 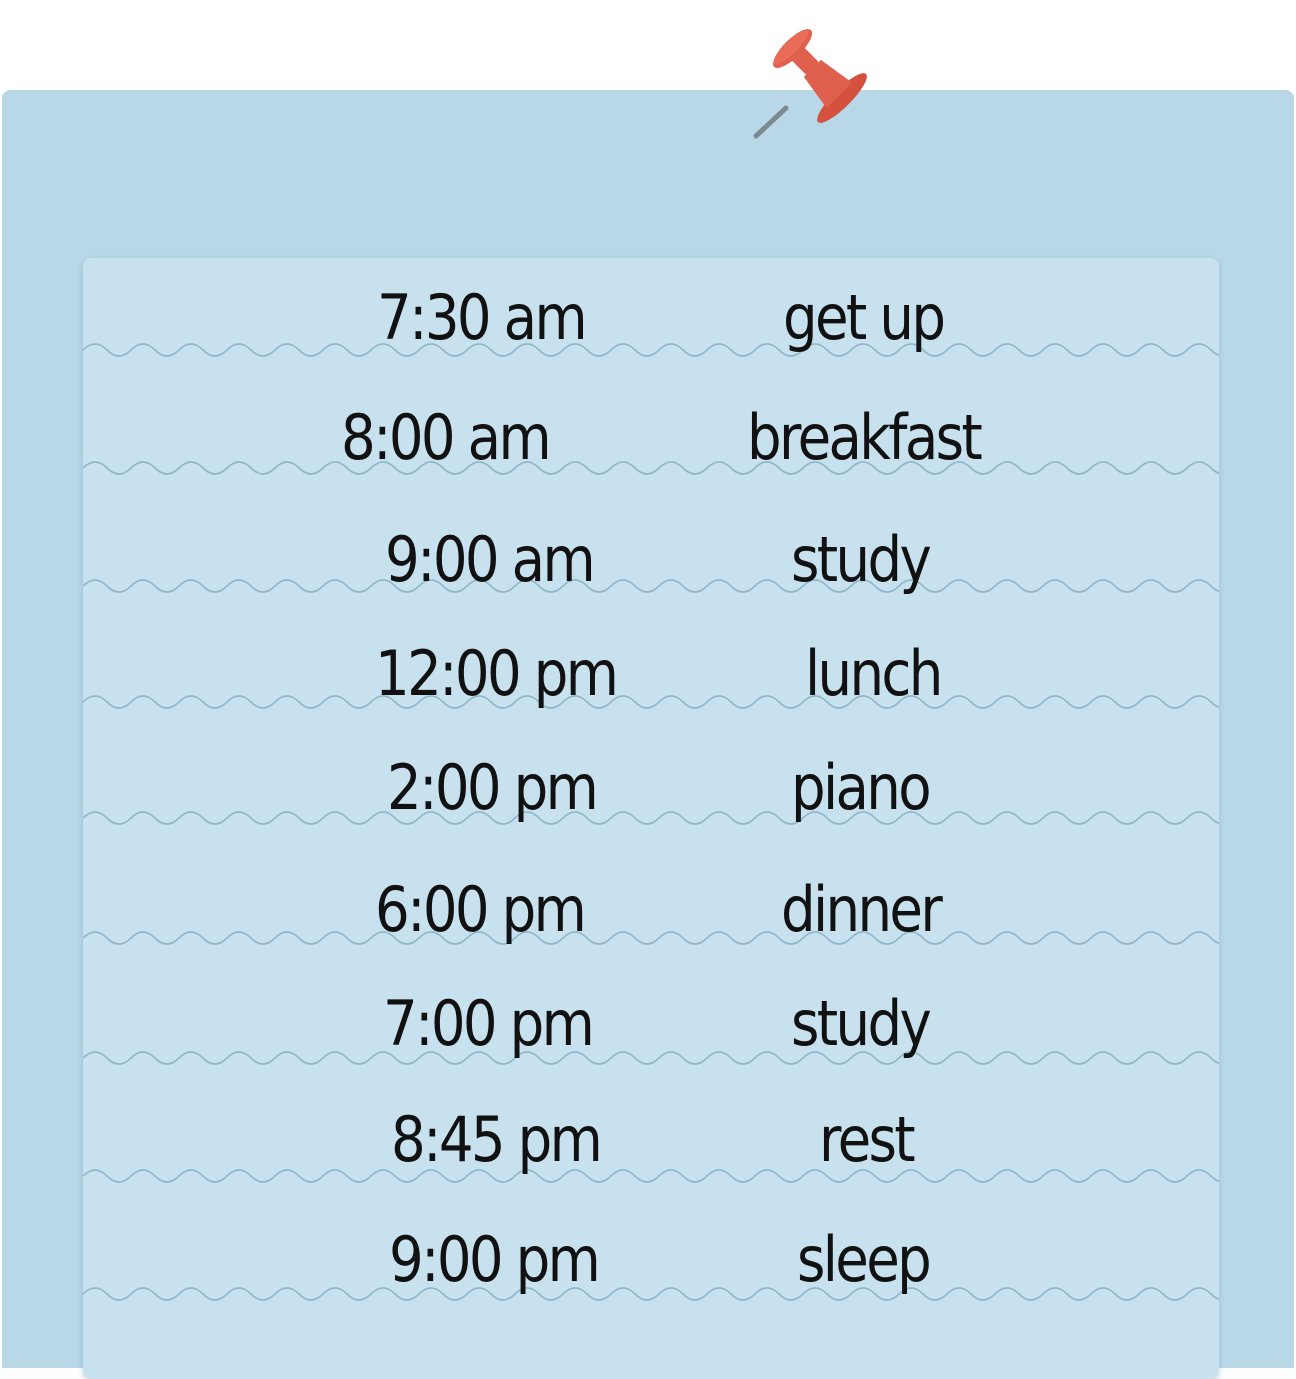 What do you see at coordinates (490, 559) in the screenshot?
I see `schedule-time: 9:00 am` at bounding box center [490, 559].